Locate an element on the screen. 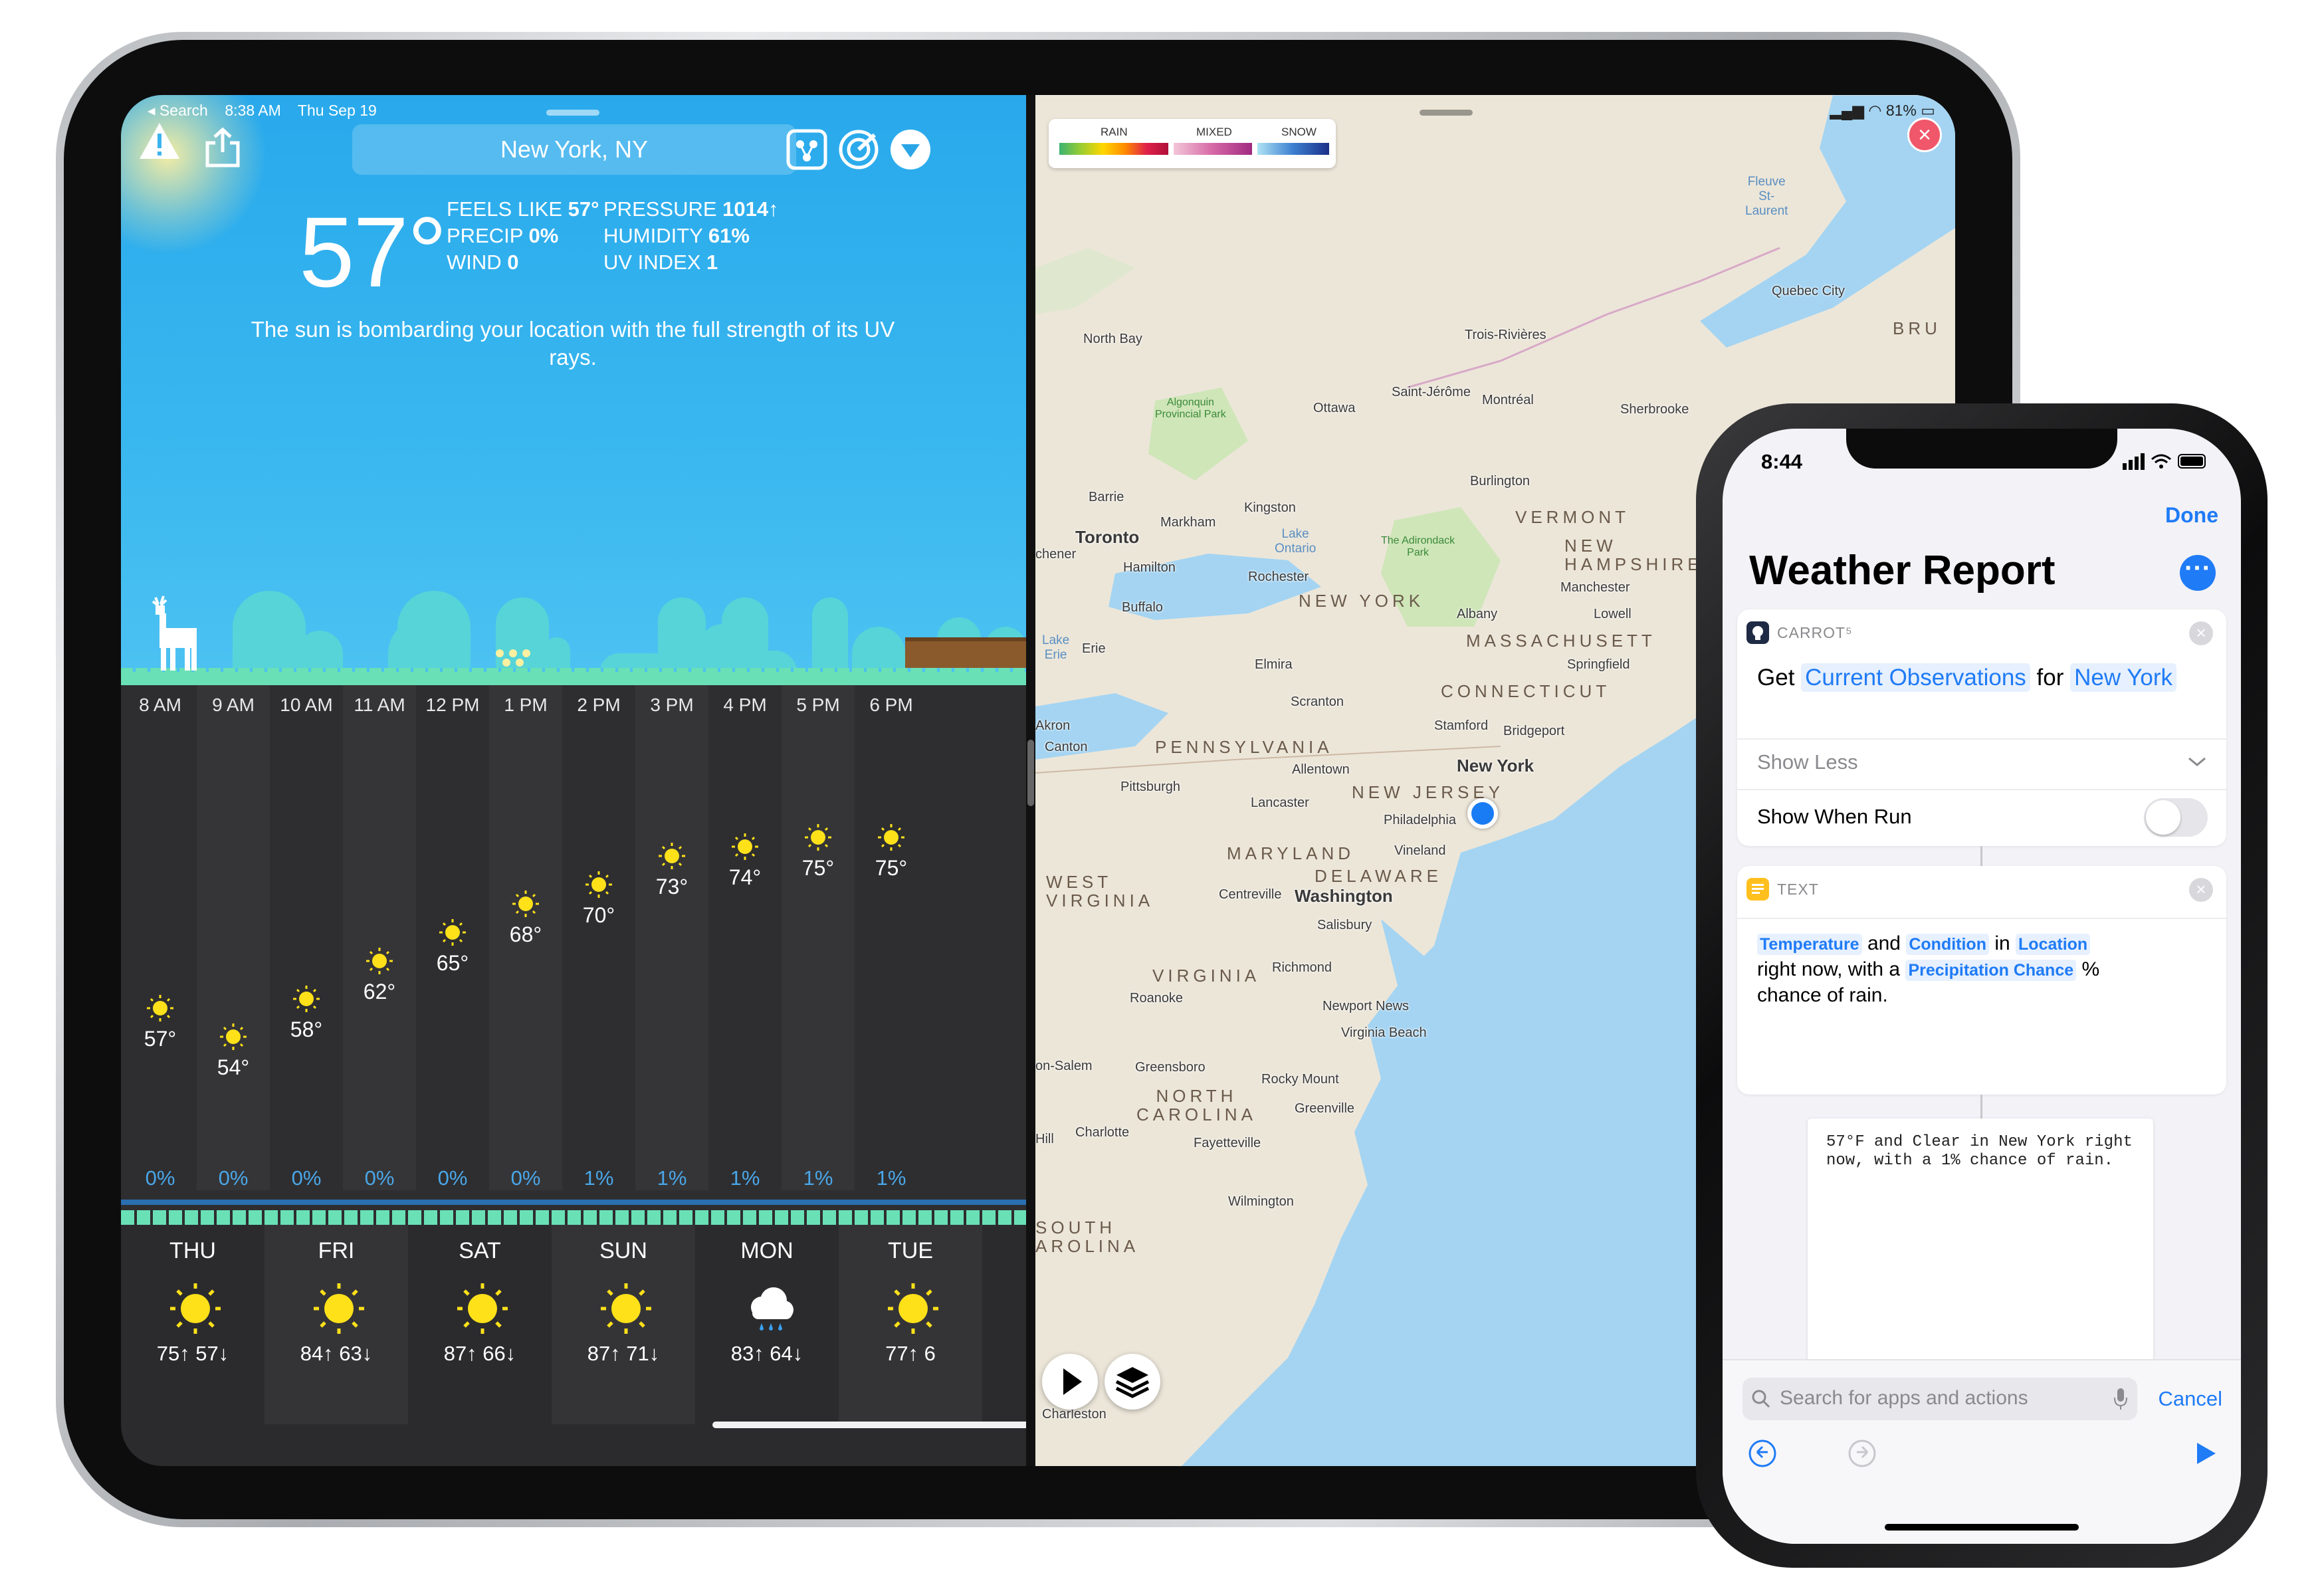 The image size is (2324, 1593). hour-label: 9 AM is located at coordinates (233, 704).